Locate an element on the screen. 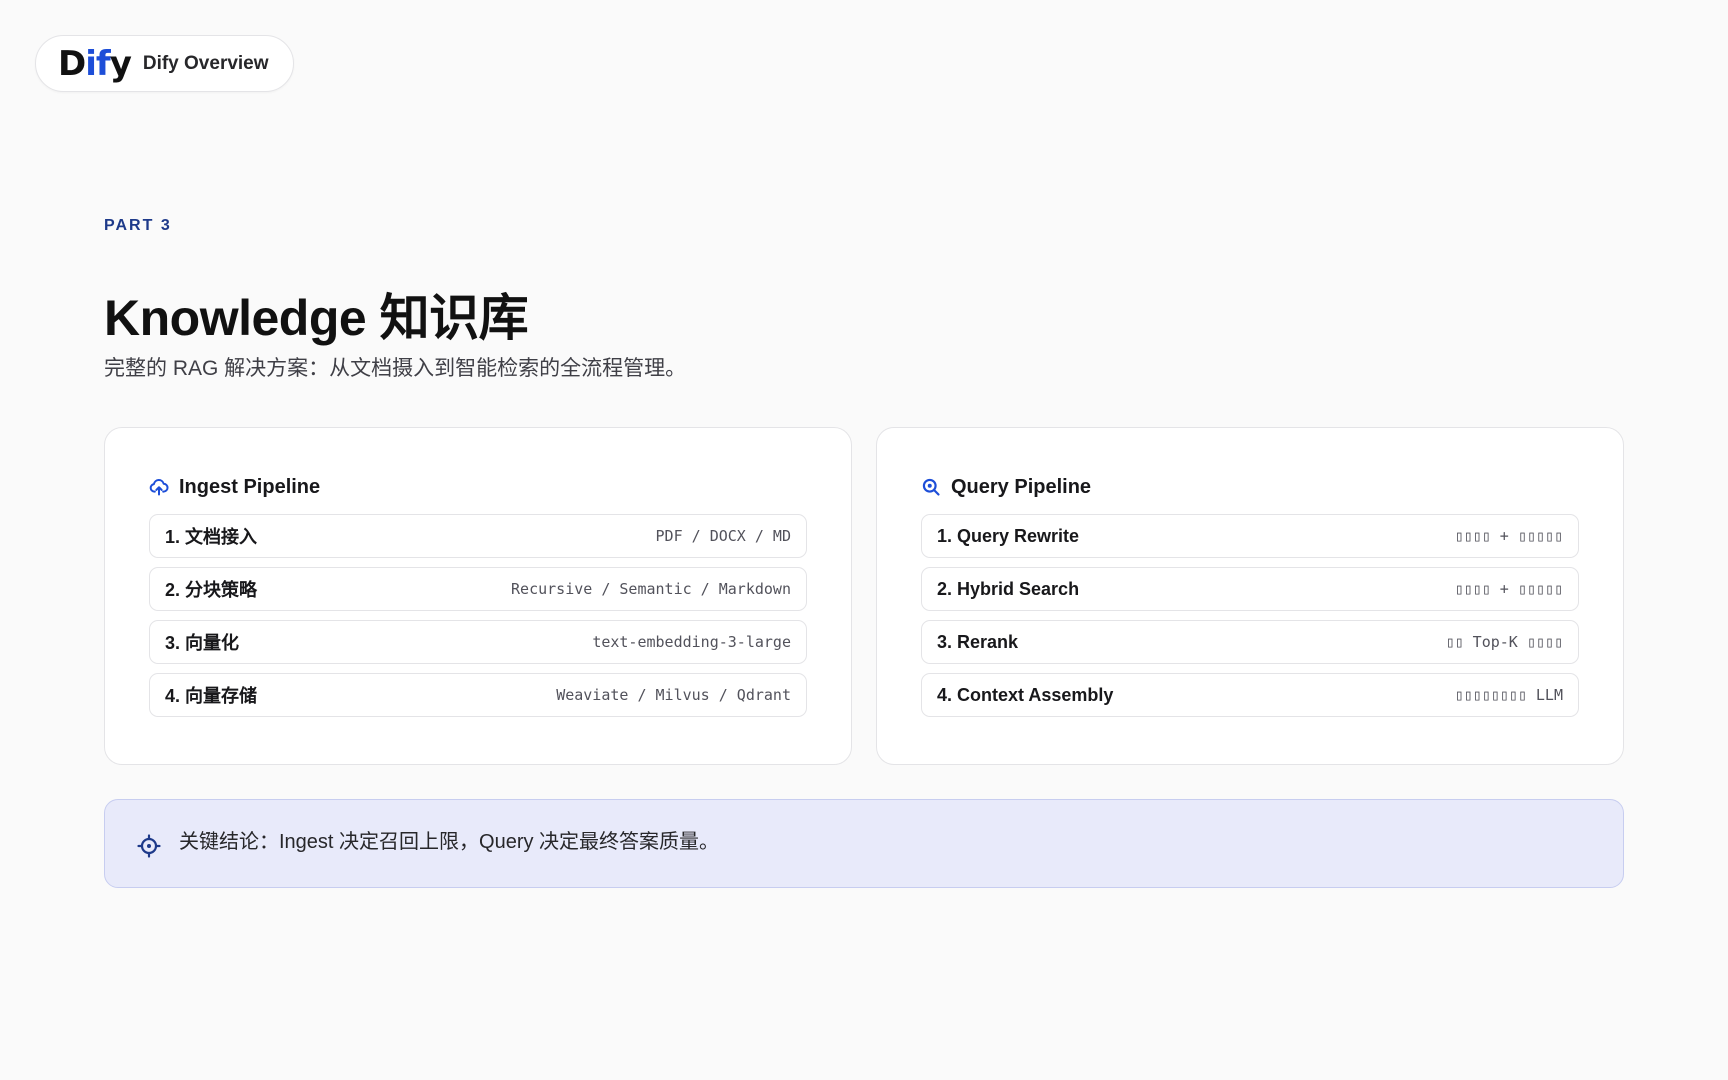  conclusion-callout: 关键结论：Ingest 决定召回上限，Query 决定最终答案质量。 is located at coordinates (864, 843).